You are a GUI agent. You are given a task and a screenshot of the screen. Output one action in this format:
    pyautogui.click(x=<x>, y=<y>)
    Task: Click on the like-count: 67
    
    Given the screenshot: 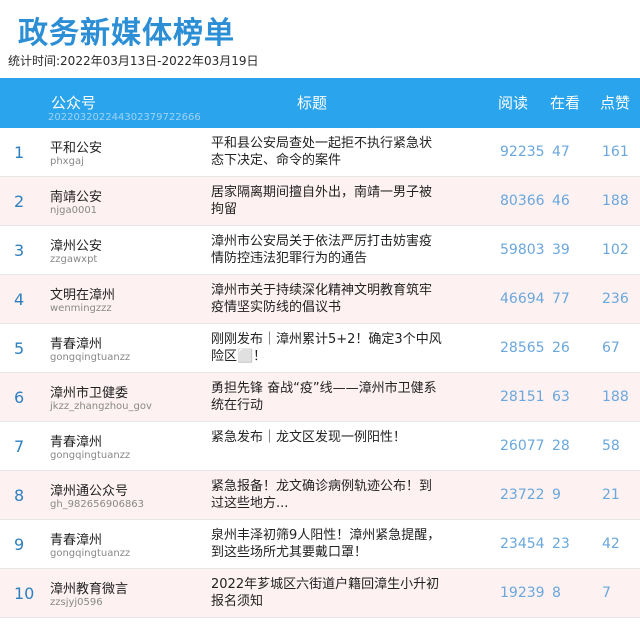 What is the action you would take?
    pyautogui.click(x=611, y=348)
    